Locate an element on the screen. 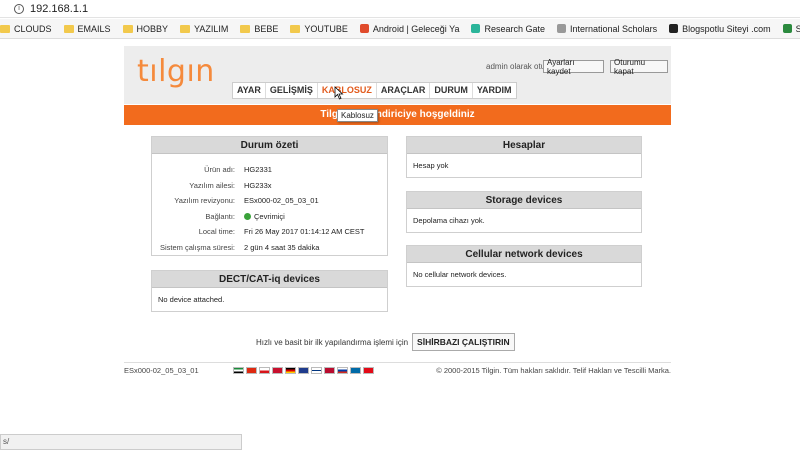 The height and width of the screenshot is (450, 800). accounts-body: Hesap yok is located at coordinates (431, 165).